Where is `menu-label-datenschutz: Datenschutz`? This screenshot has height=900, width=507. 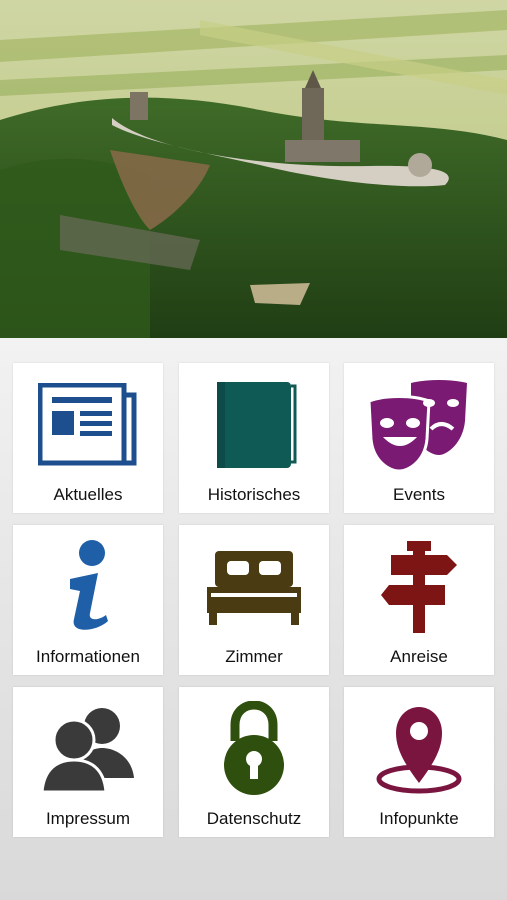 menu-label-datenschutz: Datenschutz is located at coordinates (254, 818).